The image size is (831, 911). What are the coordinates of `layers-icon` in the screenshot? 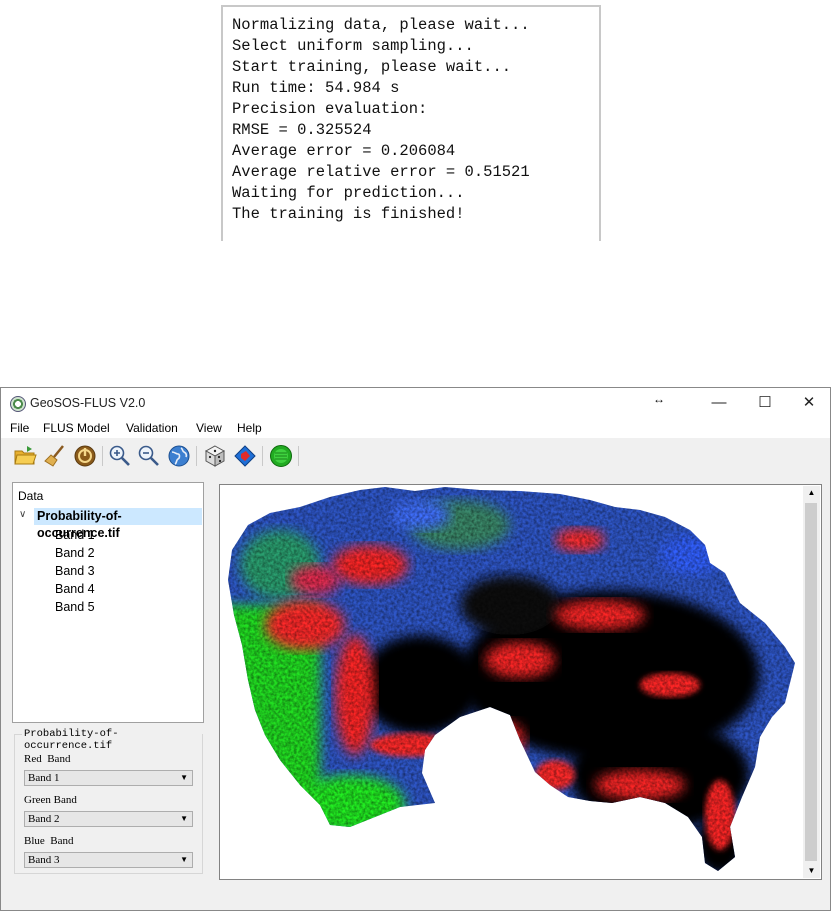 It's located at (245, 456).